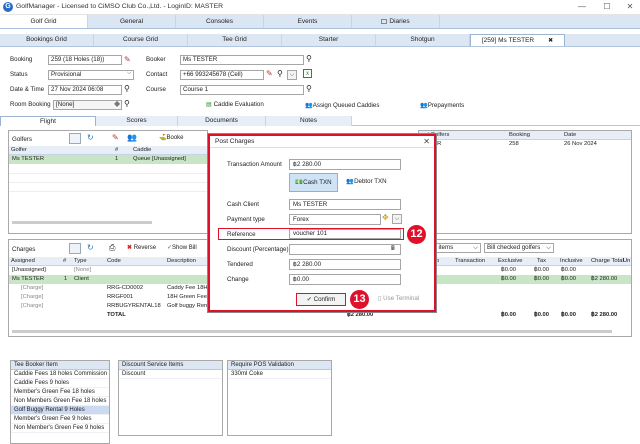 The height and width of the screenshot is (444, 640). What do you see at coordinates (60, 374) in the screenshot?
I see `list-item: Caddie Fees 18 holes Commission` at bounding box center [60, 374].